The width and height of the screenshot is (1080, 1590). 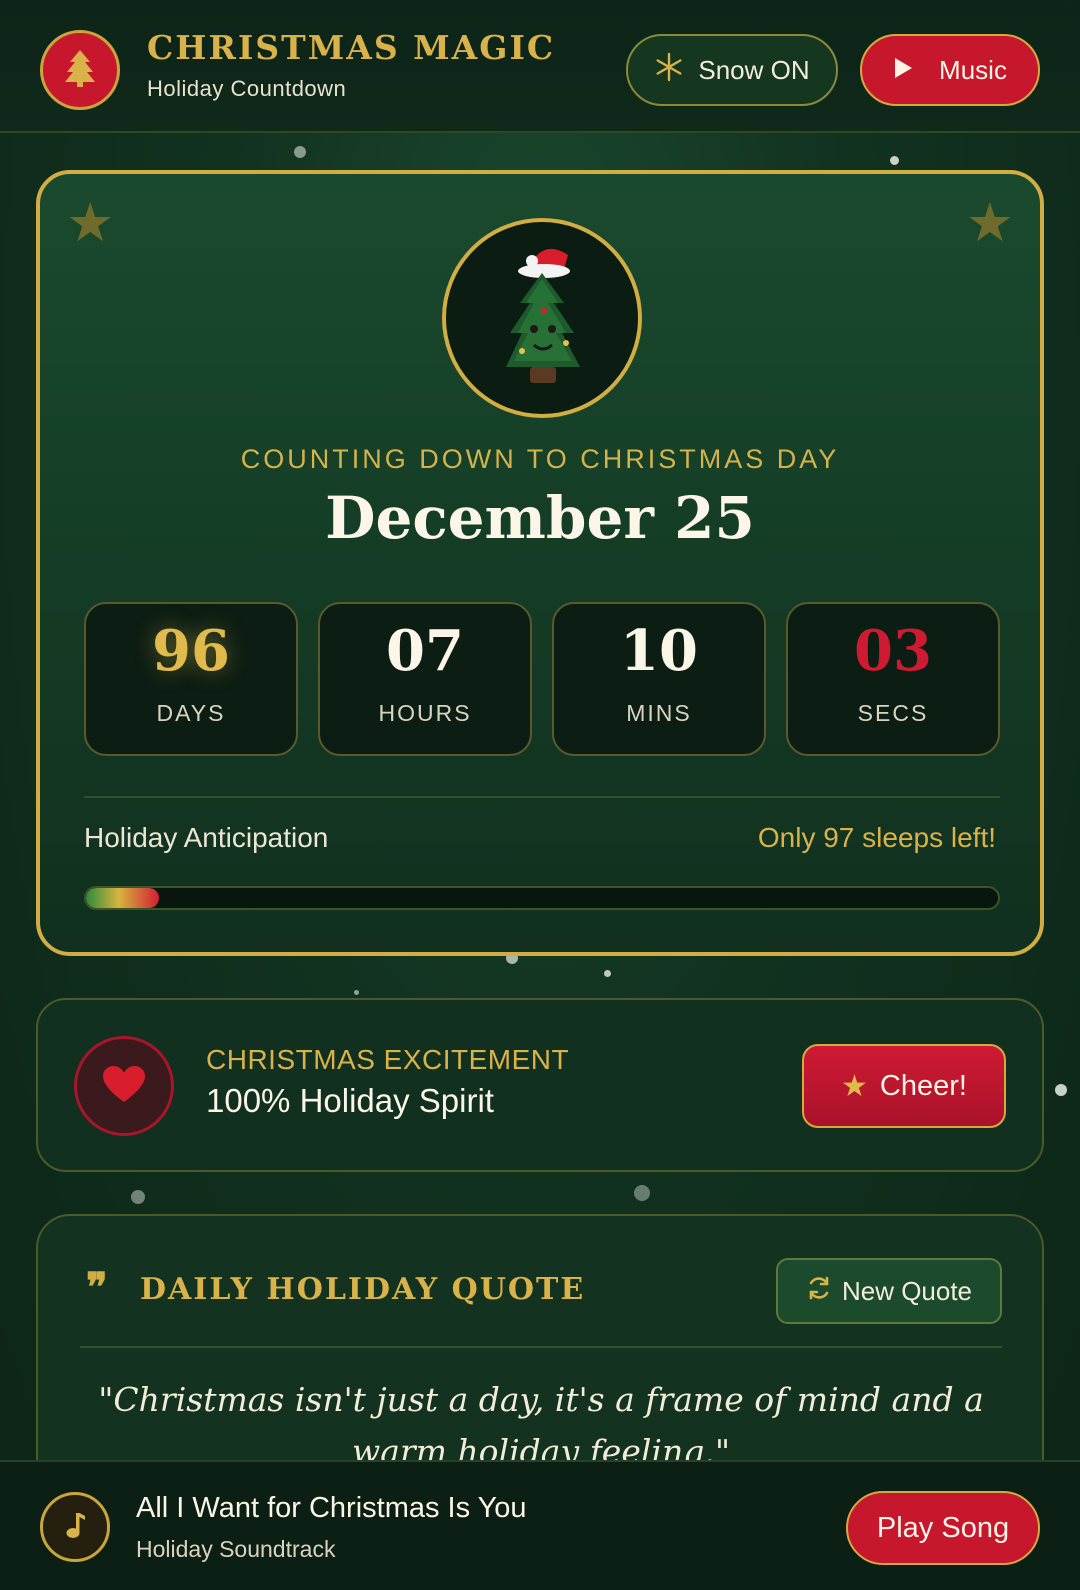 I want to click on mins-unit: MINS, so click(x=659, y=713).